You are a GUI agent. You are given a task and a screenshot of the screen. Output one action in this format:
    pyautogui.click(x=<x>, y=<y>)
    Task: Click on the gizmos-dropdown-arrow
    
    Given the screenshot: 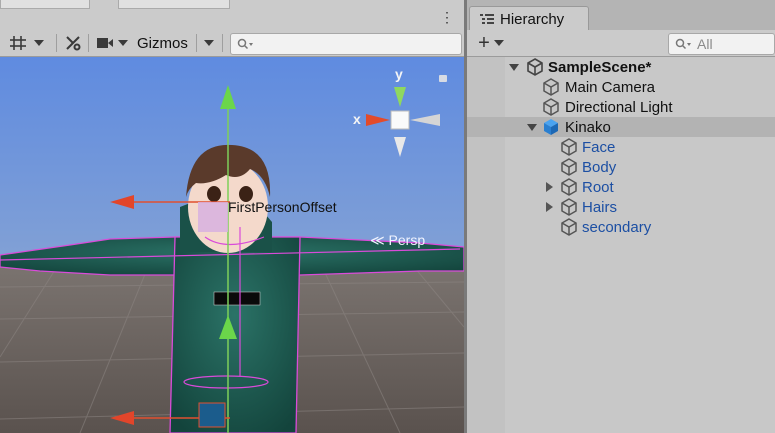 What is the action you would take?
    pyautogui.click(x=209, y=43)
    